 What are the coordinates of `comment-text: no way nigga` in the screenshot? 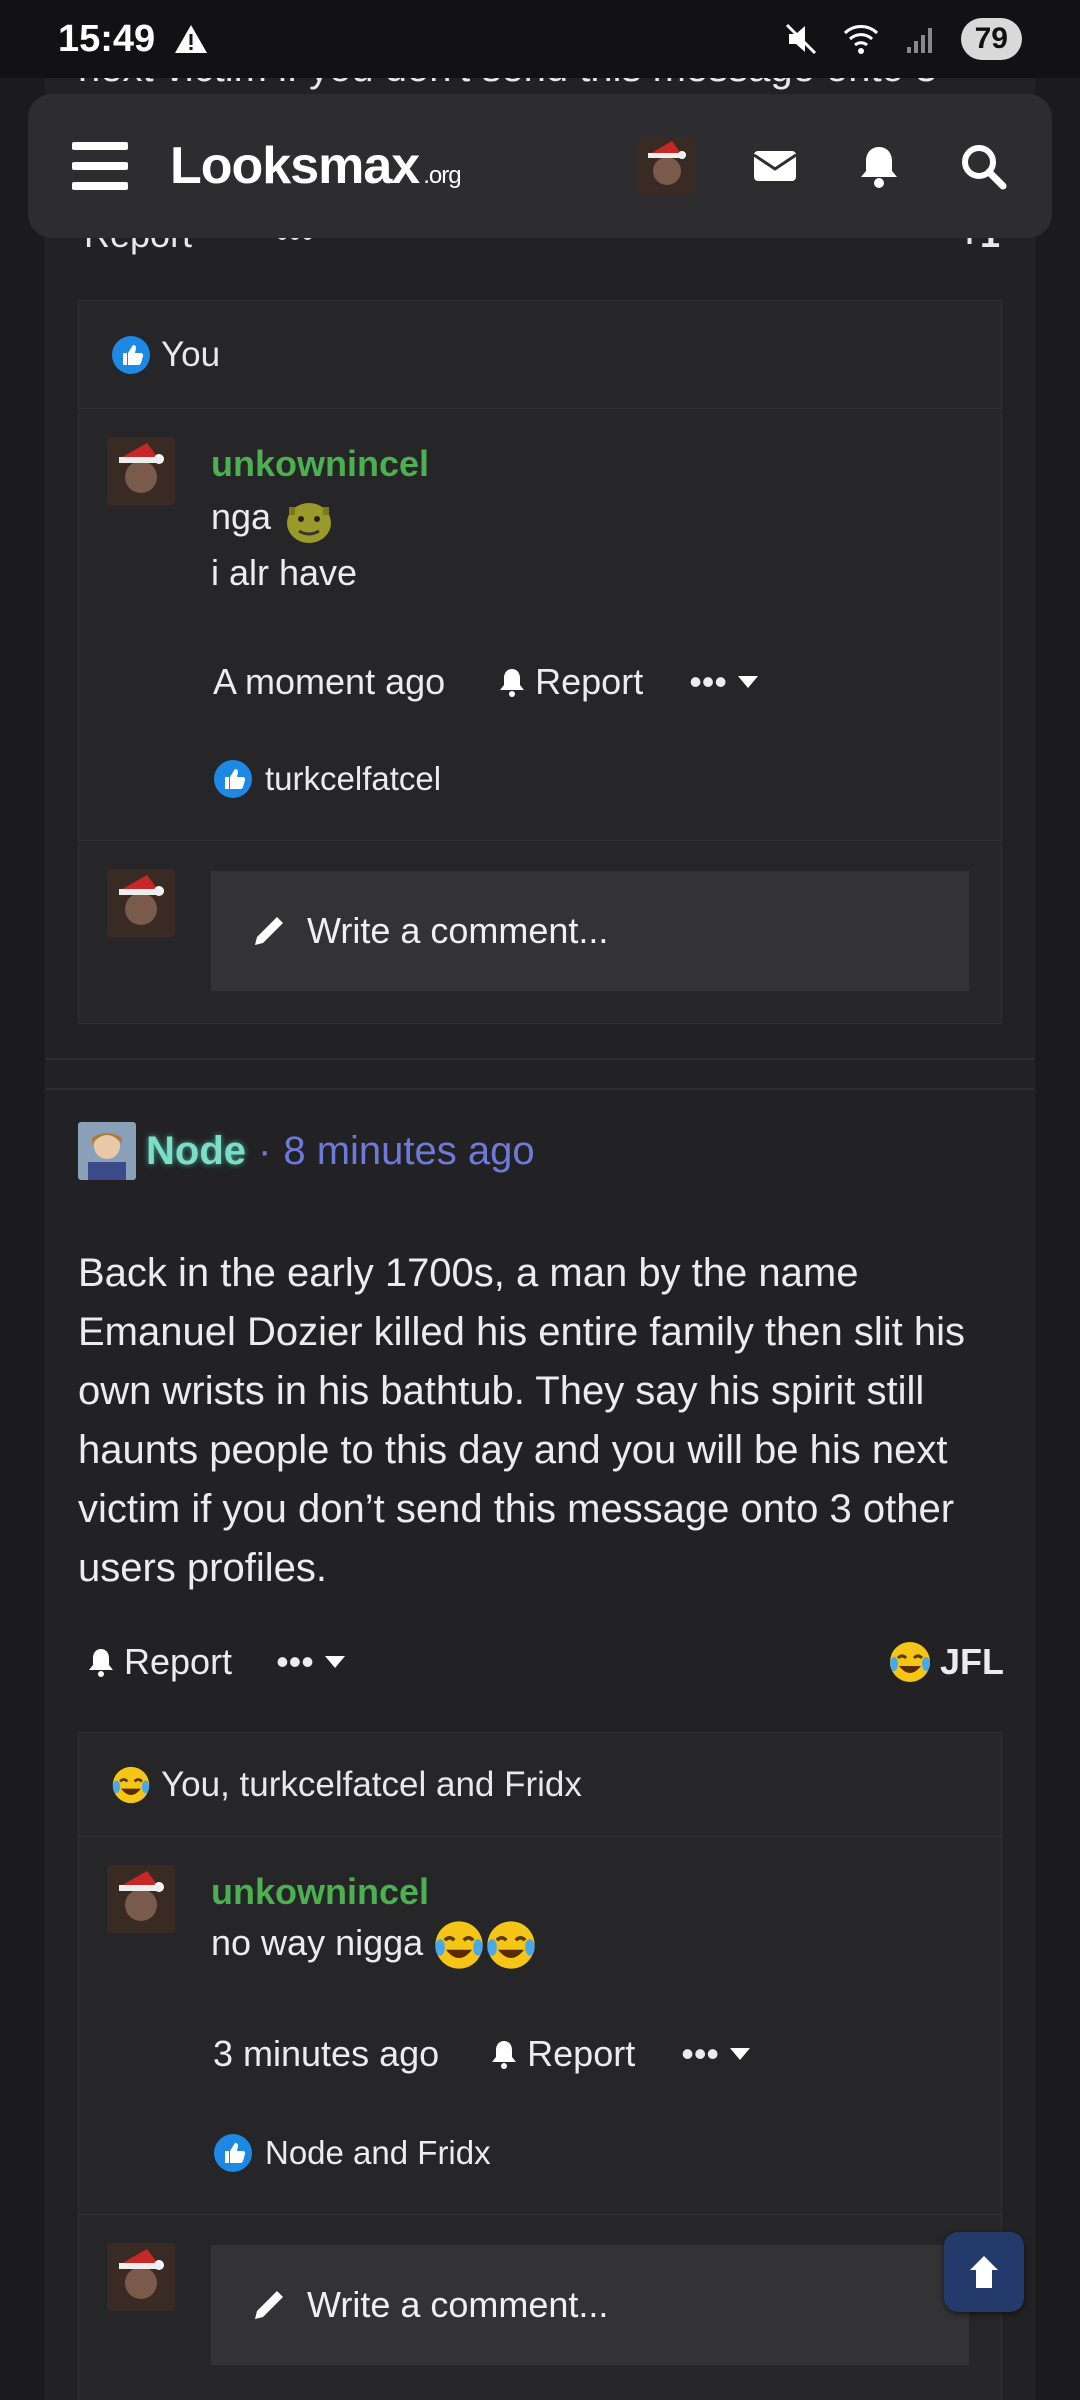 It's located at (374, 1944).